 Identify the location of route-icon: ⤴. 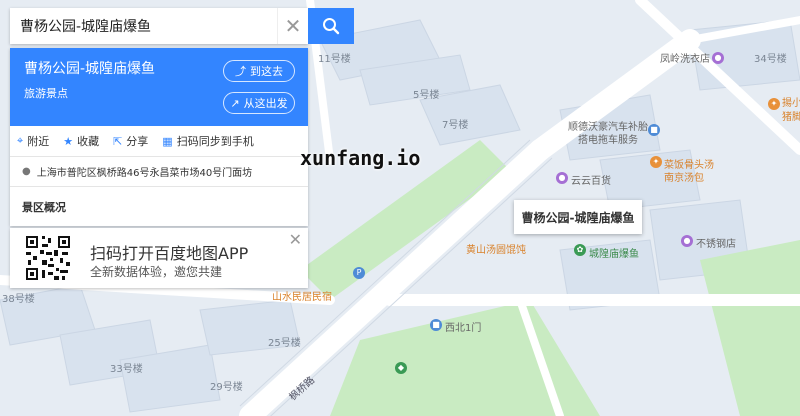
(240, 71).